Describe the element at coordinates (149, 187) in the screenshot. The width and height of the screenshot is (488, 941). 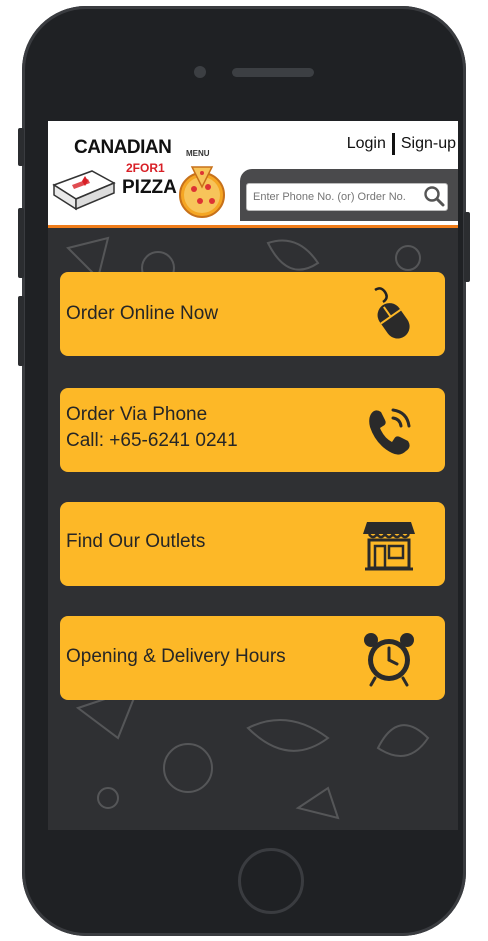
I see `brand-line-pizza: PIZZA` at that location.